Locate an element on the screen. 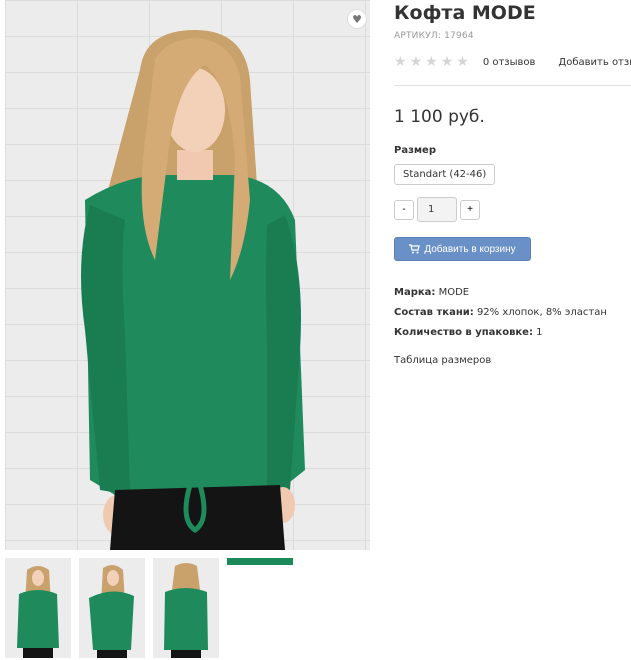 The width and height of the screenshot is (631, 660). wishlist-heart-button: ♥ is located at coordinates (357, 19).